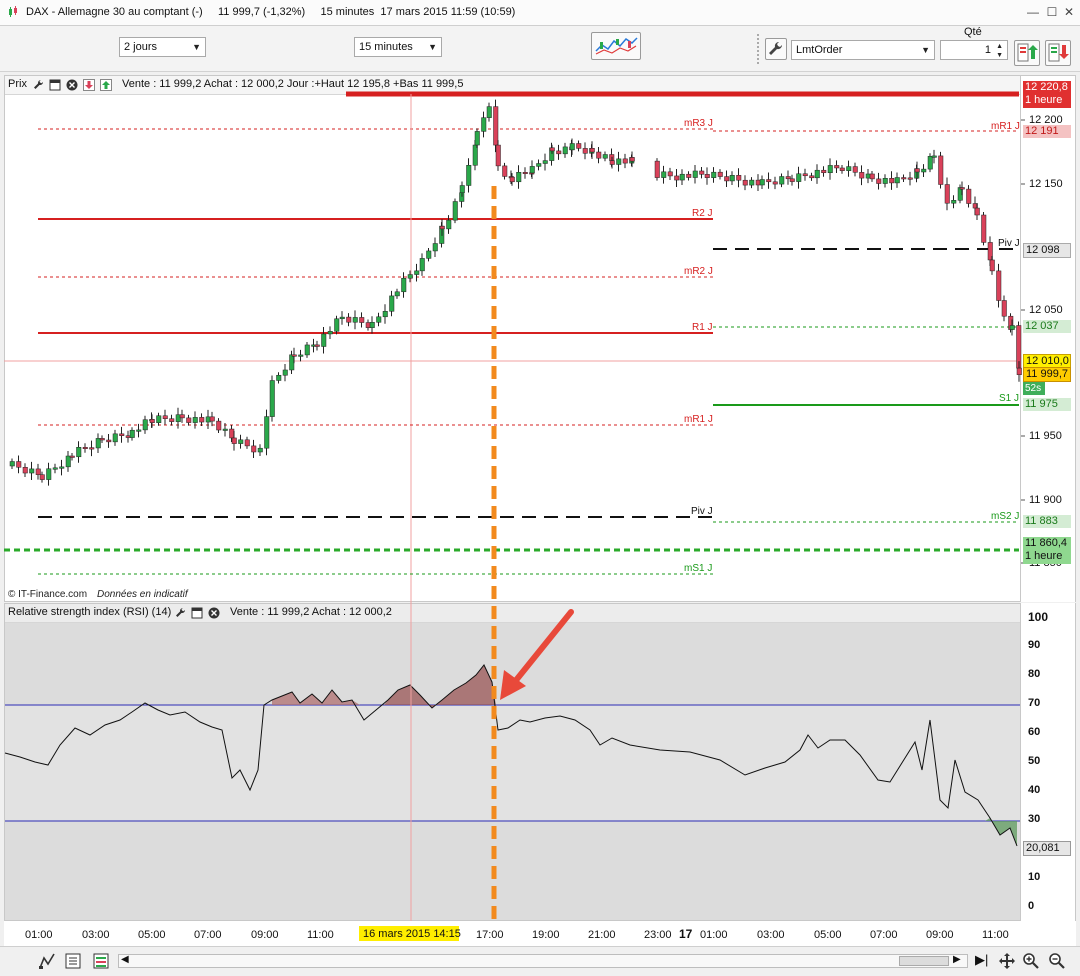 Image resolution: width=1080 pixels, height=976 pixels. What do you see at coordinates (940, 935) in the screenshot?
I see `time-axis-label: 09:00` at bounding box center [940, 935].